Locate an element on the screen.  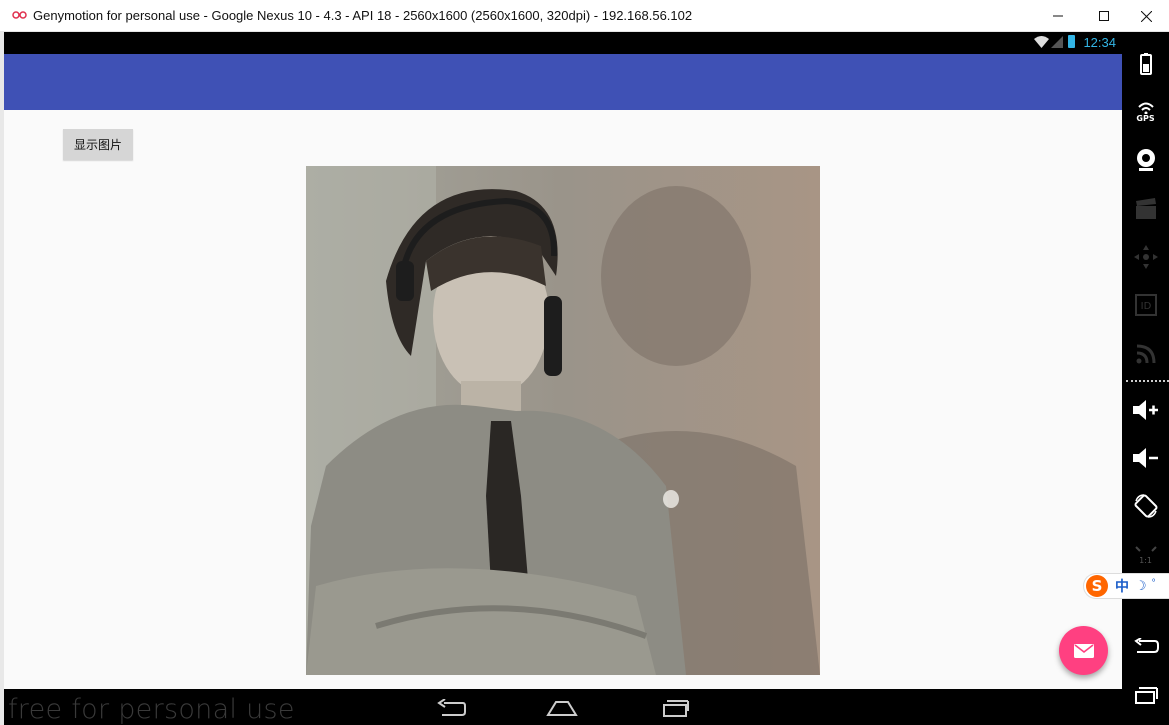
rss-widget-button is located at coordinates (1145, 354).